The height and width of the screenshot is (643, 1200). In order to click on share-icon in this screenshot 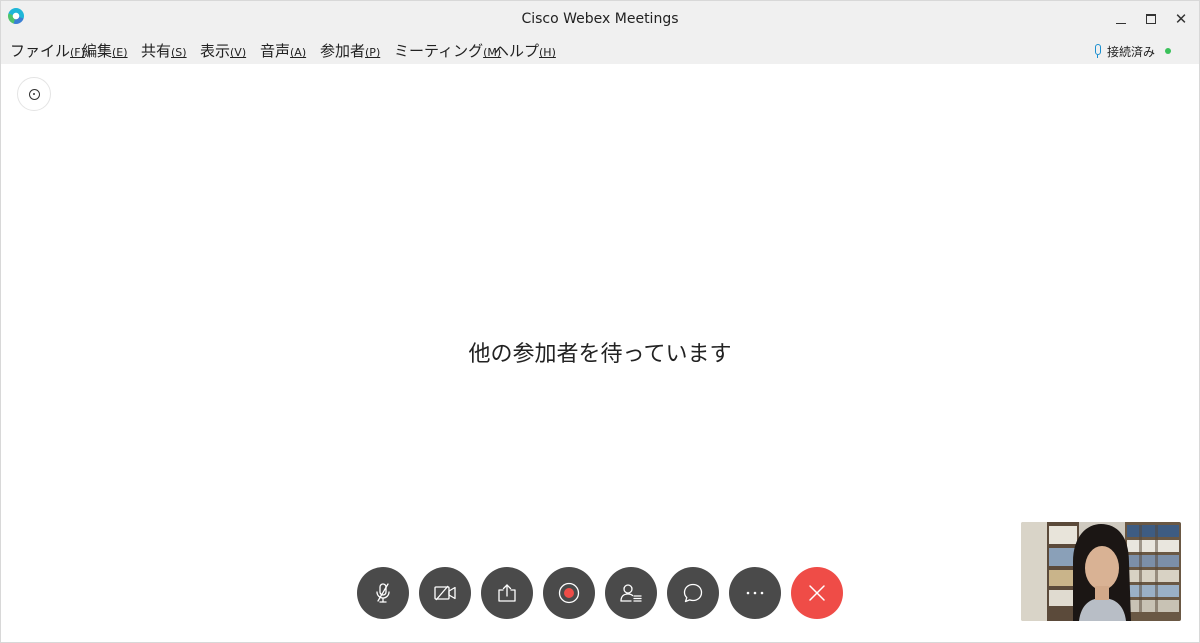, I will do `click(507, 593)`.